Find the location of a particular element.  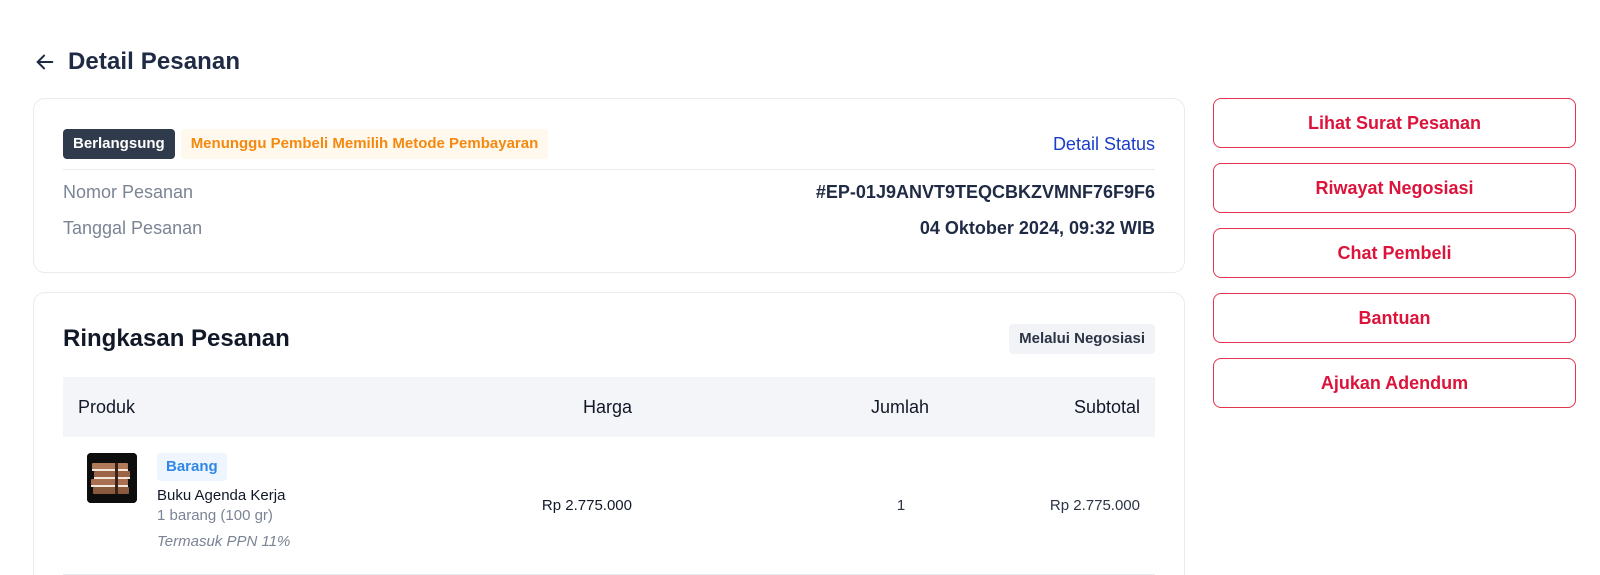

column-header-subtotal: Subtotal is located at coordinates (1106, 407).